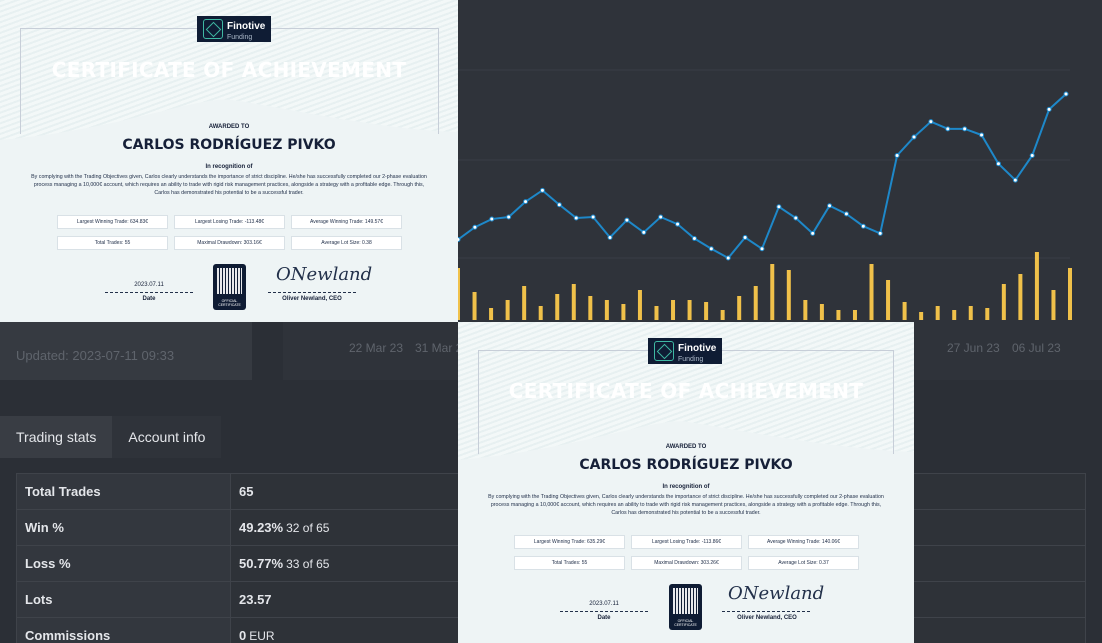 Image resolution: width=1102 pixels, height=643 pixels. I want to click on stat-value: 50.77%, so click(261, 563).